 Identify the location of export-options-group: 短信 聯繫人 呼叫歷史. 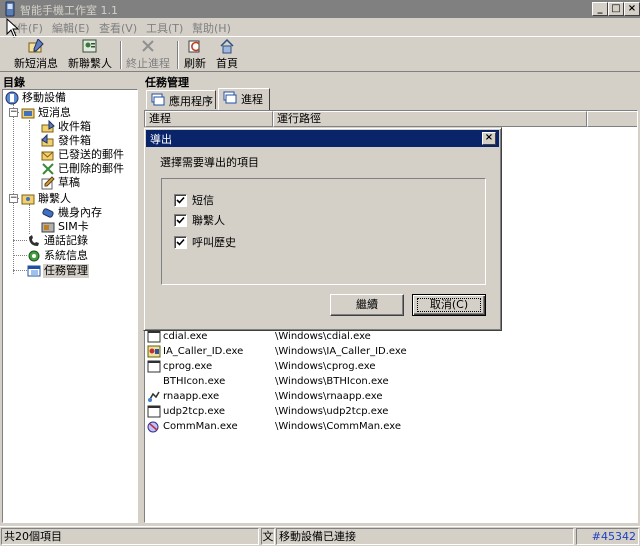
(323, 231).